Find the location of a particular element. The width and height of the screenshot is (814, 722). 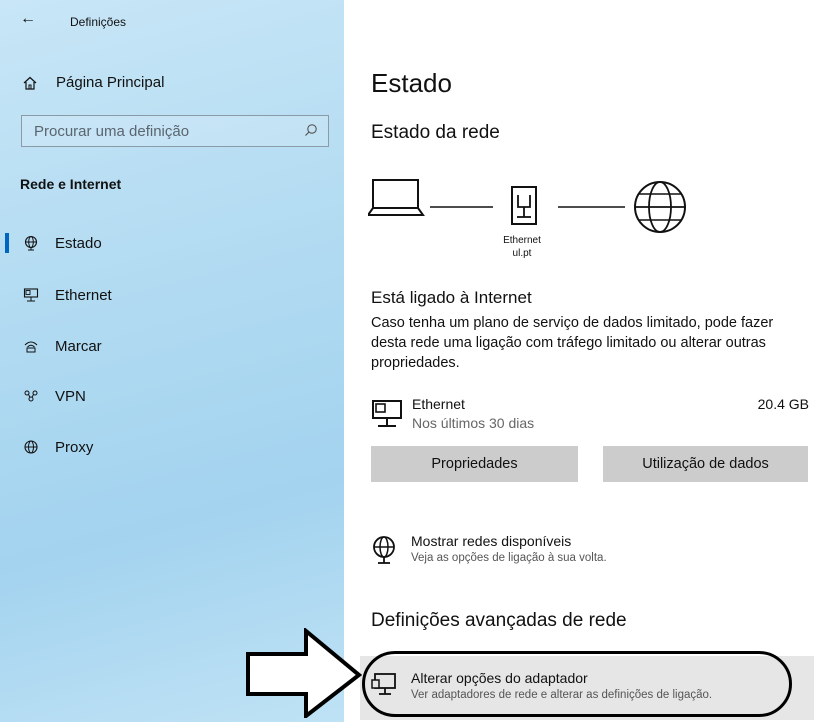

highlight-circle-annotation is located at coordinates (577, 684).